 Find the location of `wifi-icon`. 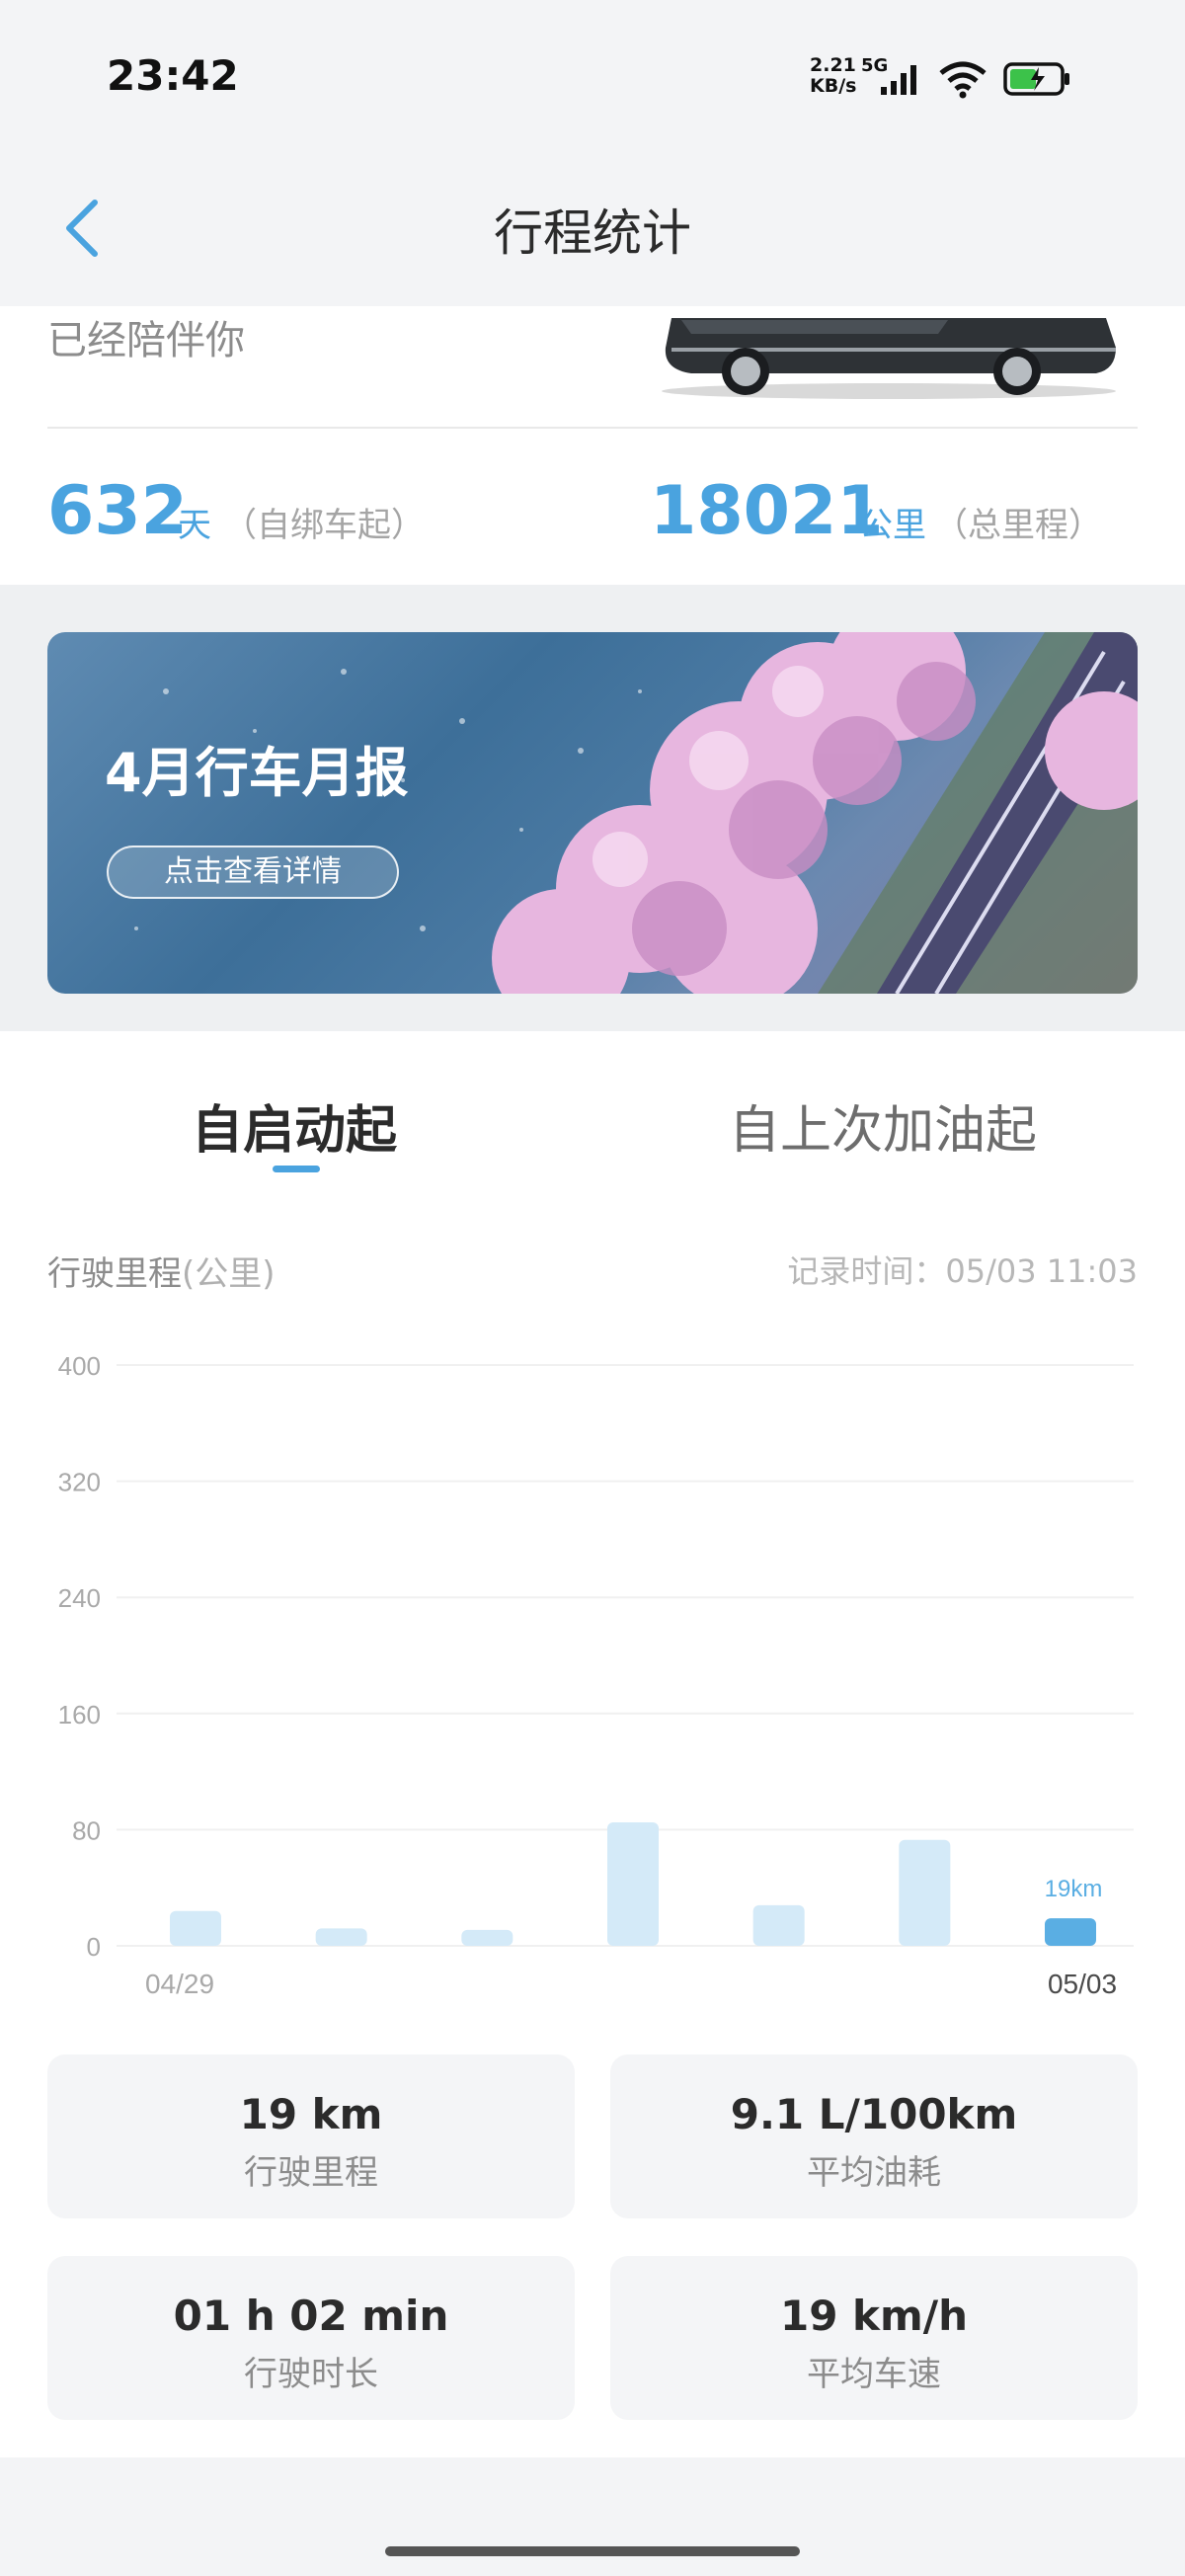

wifi-icon is located at coordinates (963, 80).